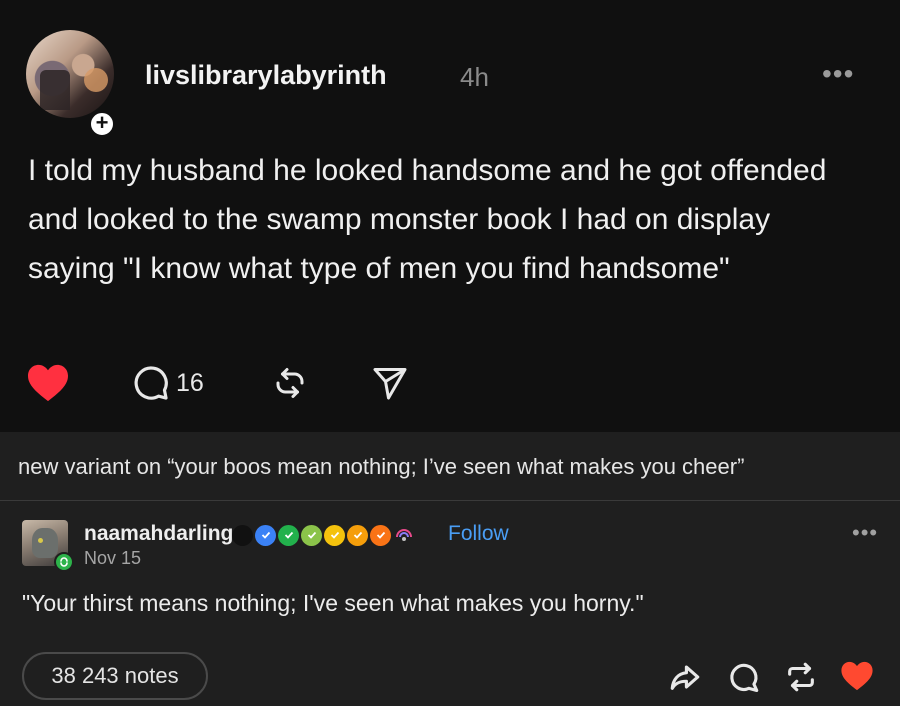 The width and height of the screenshot is (900, 706). I want to click on like-button, so click(48, 383).